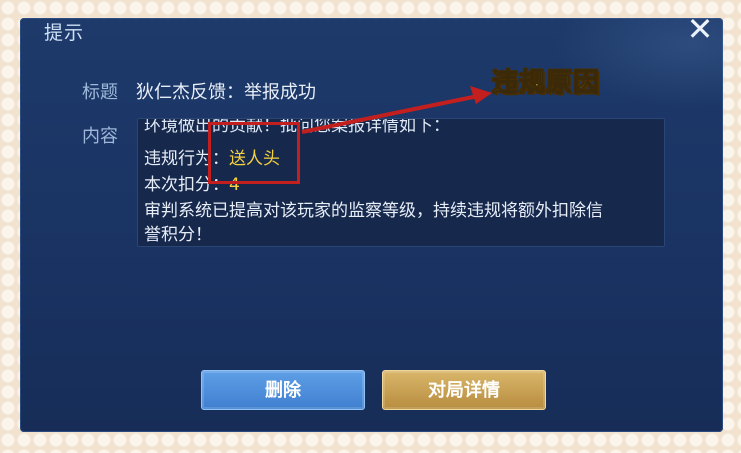  Describe the element at coordinates (396, 110) in the screenshot. I see `annotation-arrow` at that location.